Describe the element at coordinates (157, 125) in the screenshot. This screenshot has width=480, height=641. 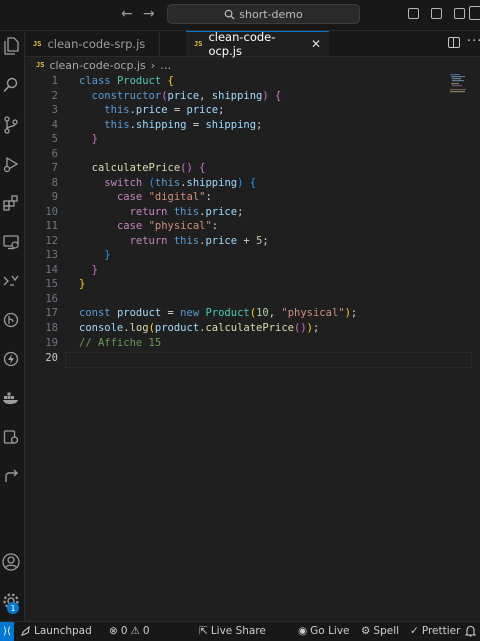
I see `code-line: 4 this.shipping = shipping;` at that location.